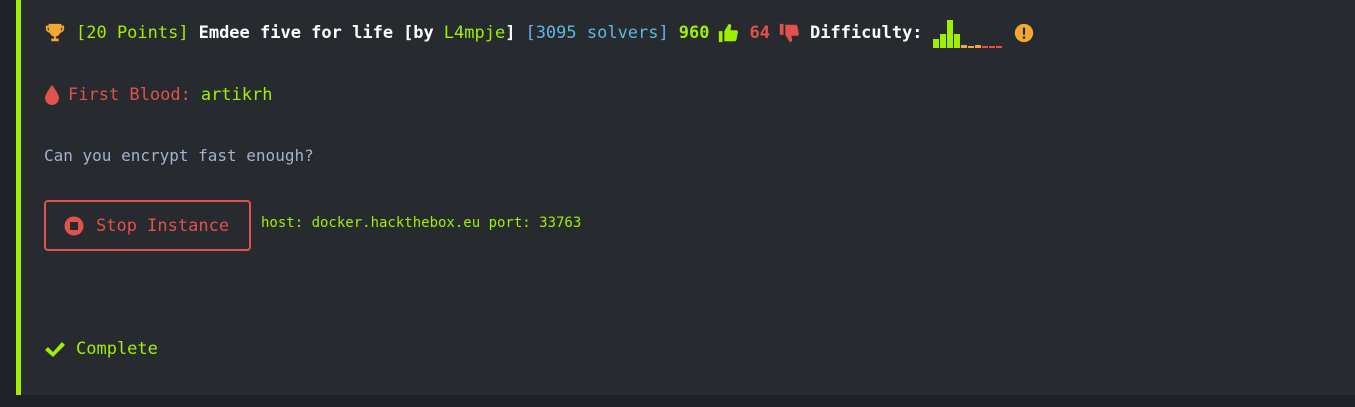  I want to click on thumbs-up-icon, so click(728, 33).